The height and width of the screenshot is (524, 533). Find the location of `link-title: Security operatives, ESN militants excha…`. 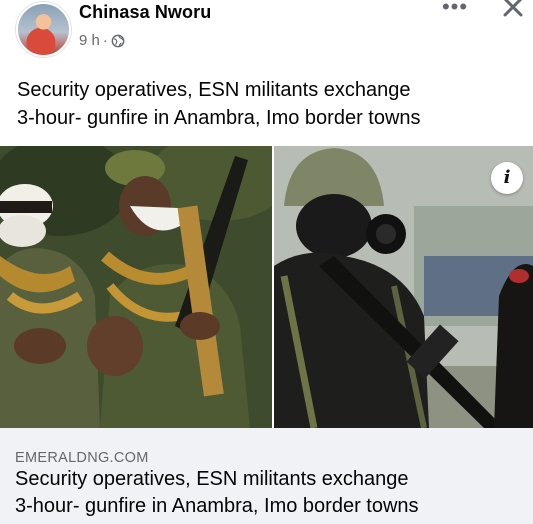

link-title: Security operatives, ESN militants excha… is located at coordinates (271, 493).